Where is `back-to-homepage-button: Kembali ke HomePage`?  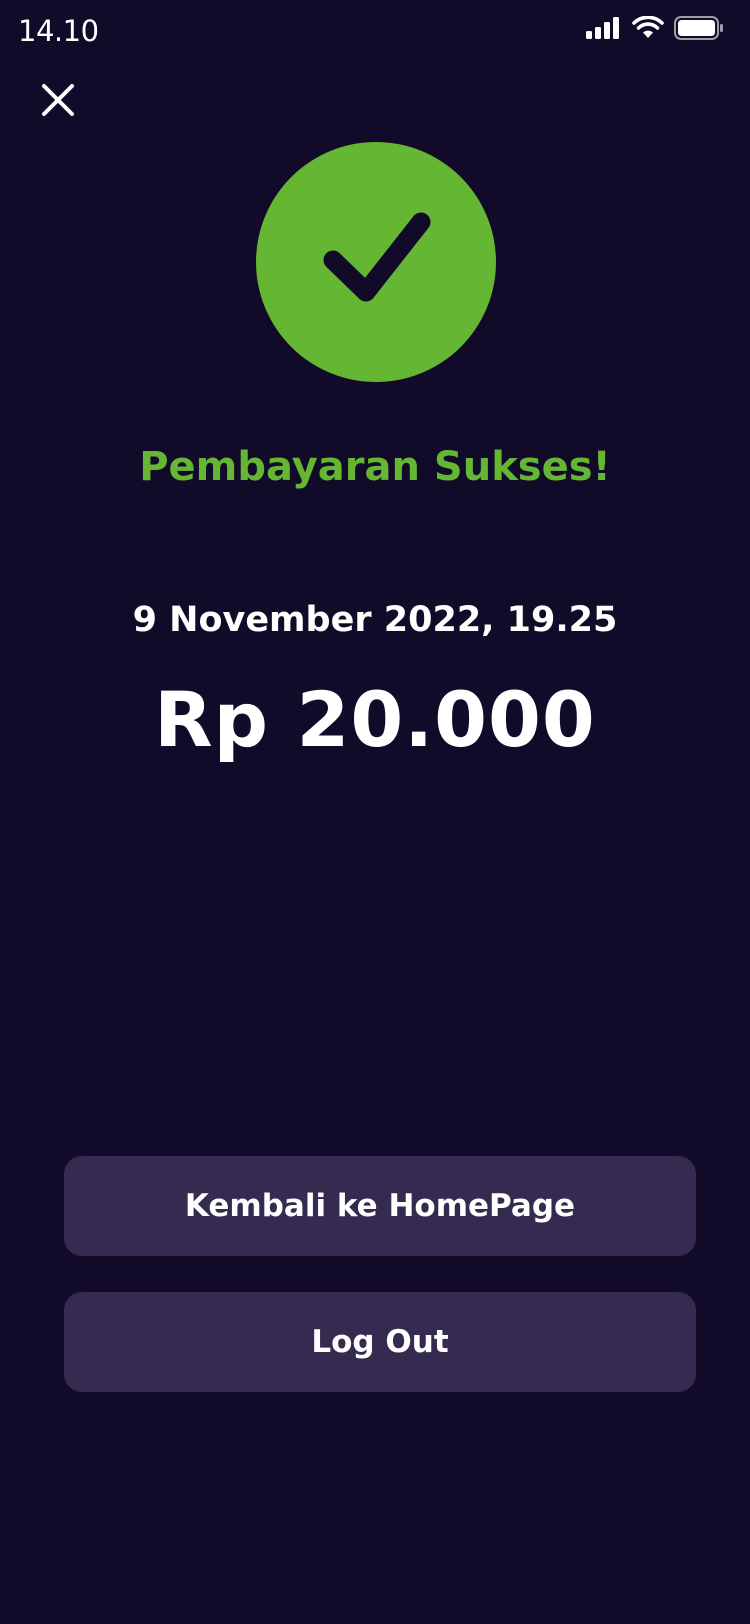
back-to-homepage-button: Kembali ke HomePage is located at coordinates (380, 1206).